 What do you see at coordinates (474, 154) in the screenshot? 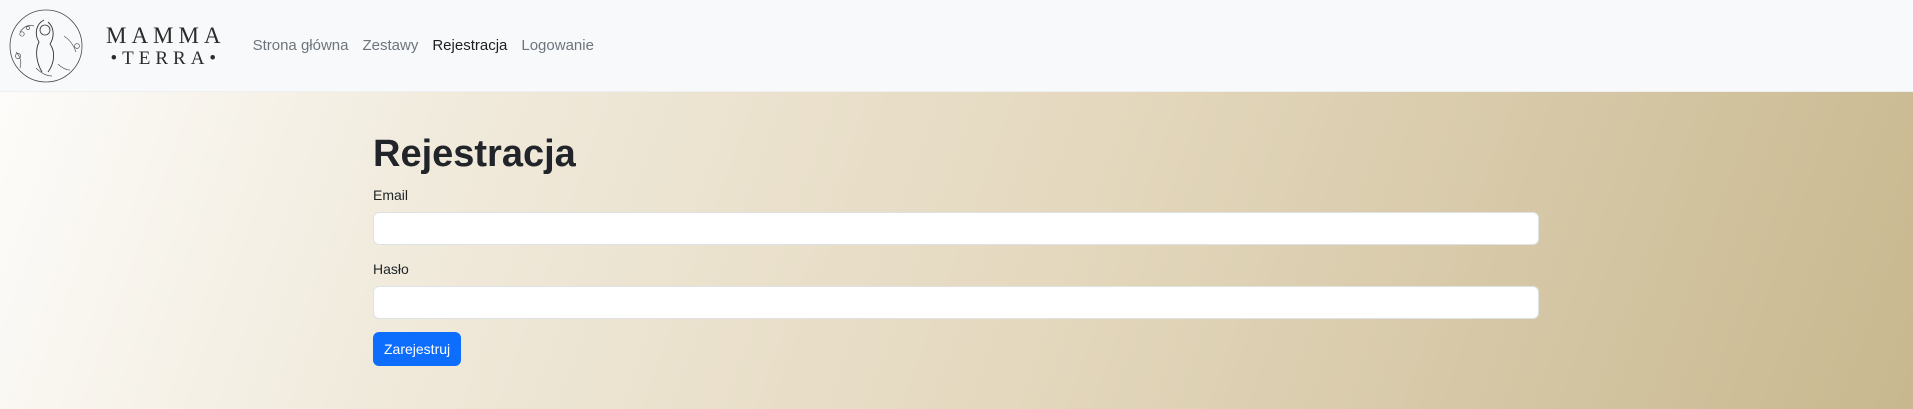
I see `page-title: Rejestracja` at bounding box center [474, 154].